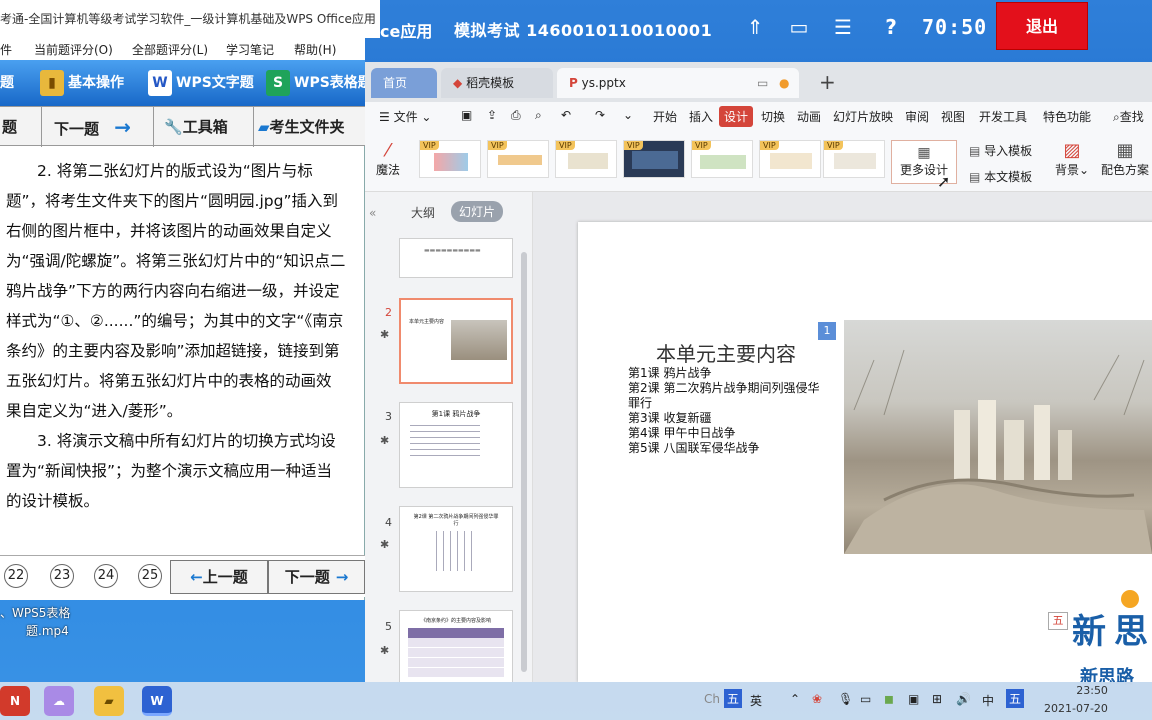 The height and width of the screenshot is (720, 1152). What do you see at coordinates (98, 127) in the screenshot?
I see `nav-next-question: 下一题 →` at bounding box center [98, 127].